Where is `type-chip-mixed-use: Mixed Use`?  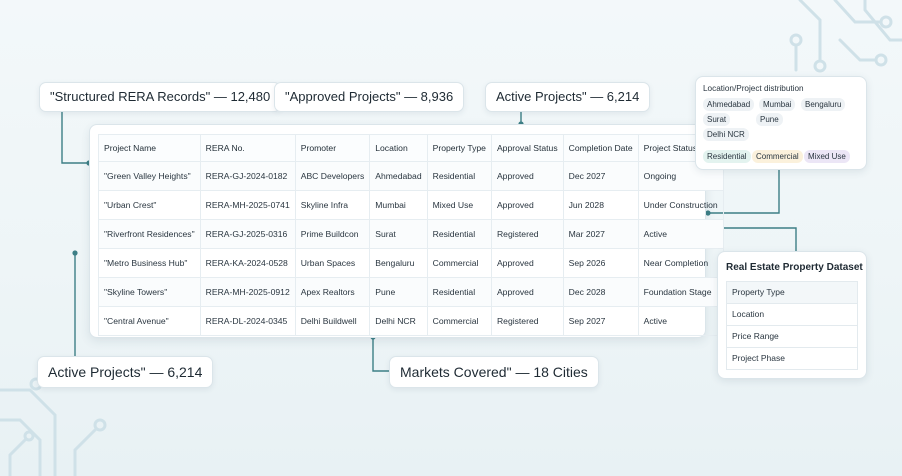 type-chip-mixed-use: Mixed Use is located at coordinates (827, 156).